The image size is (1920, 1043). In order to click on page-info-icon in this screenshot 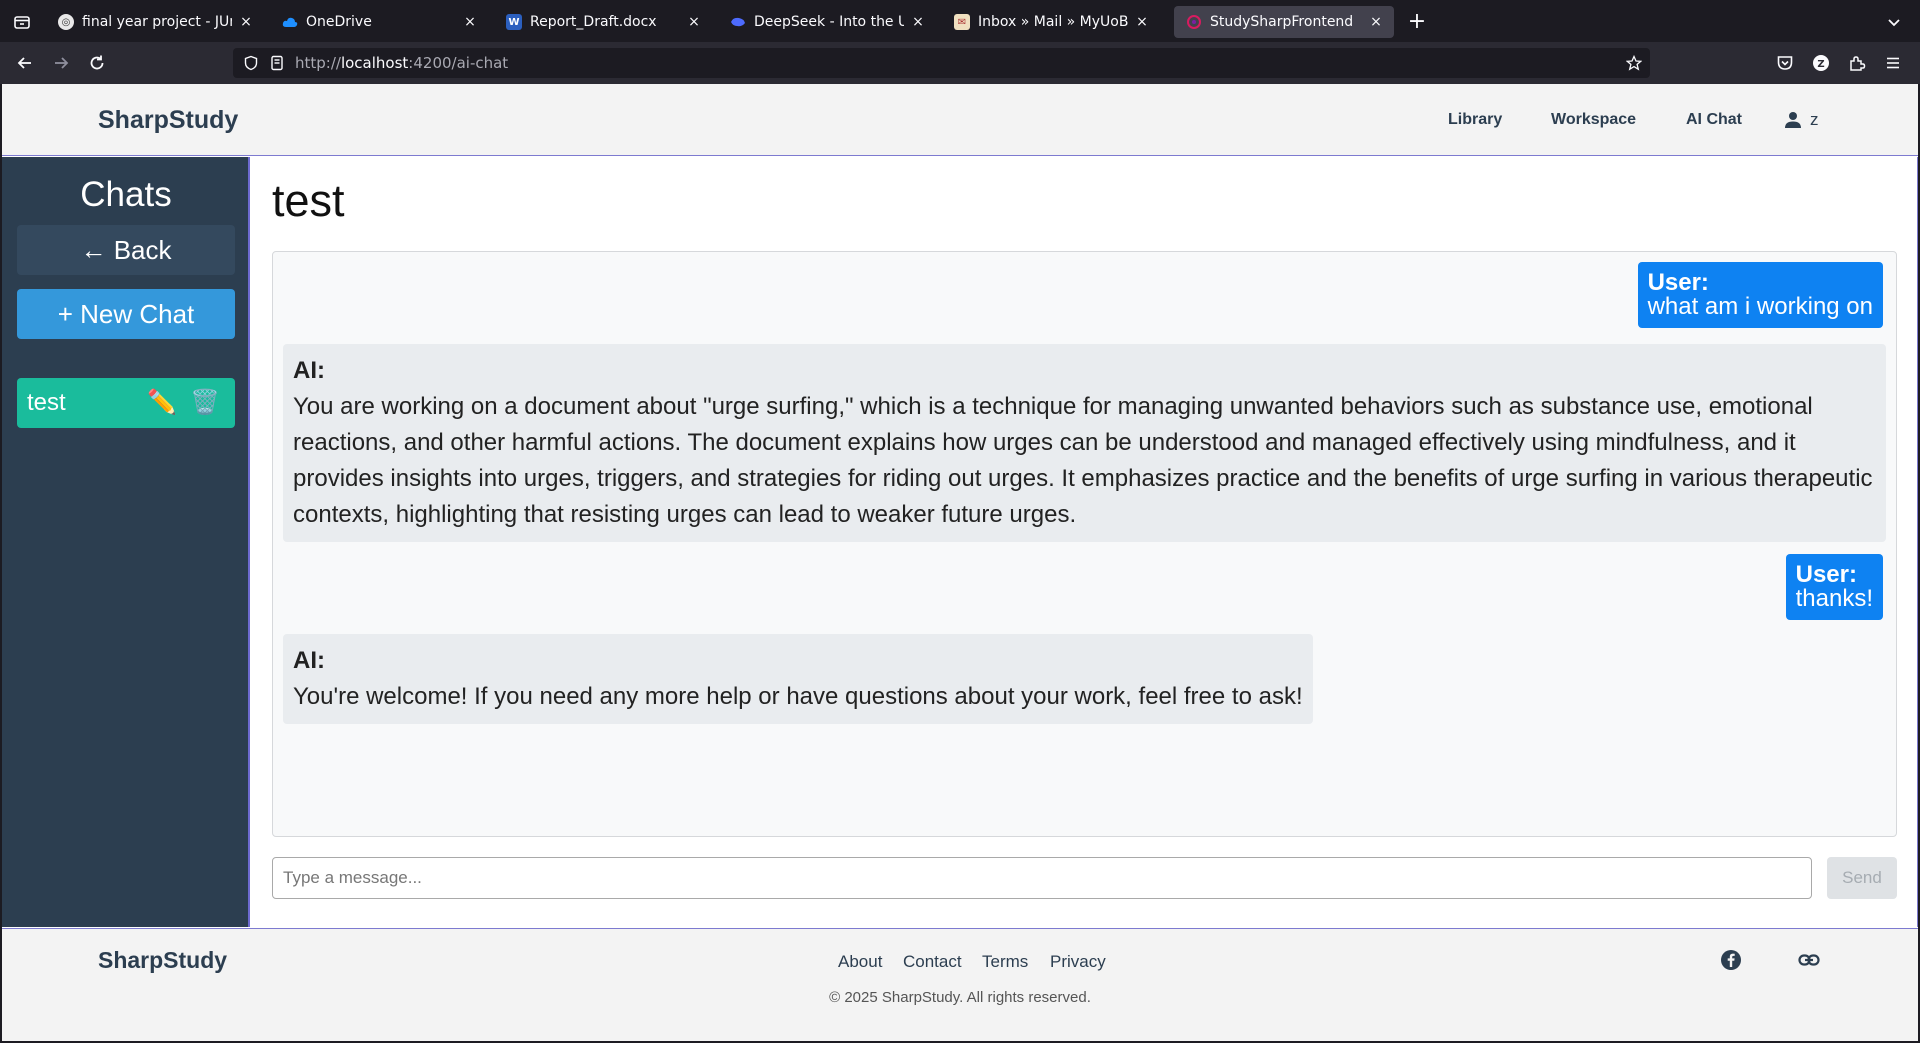, I will do `click(277, 63)`.